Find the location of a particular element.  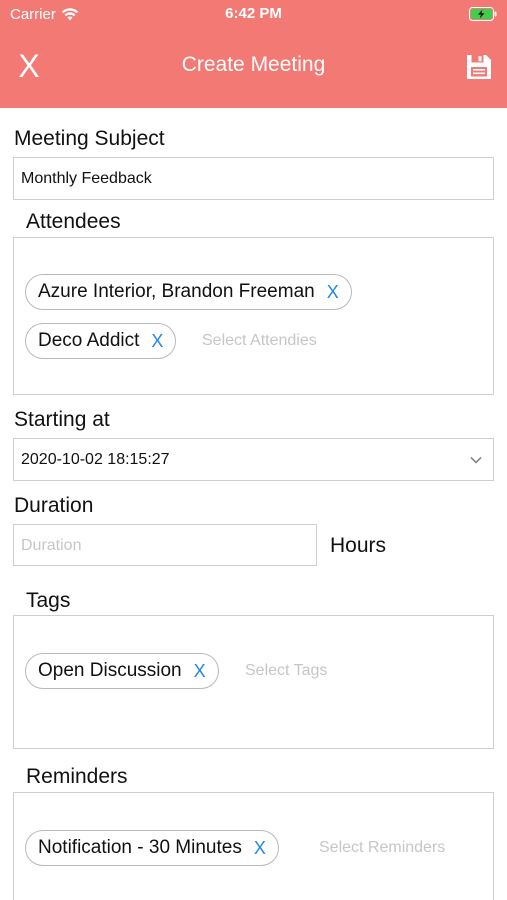

attendee-chip-label: Deco Addict is located at coordinates (89, 340).